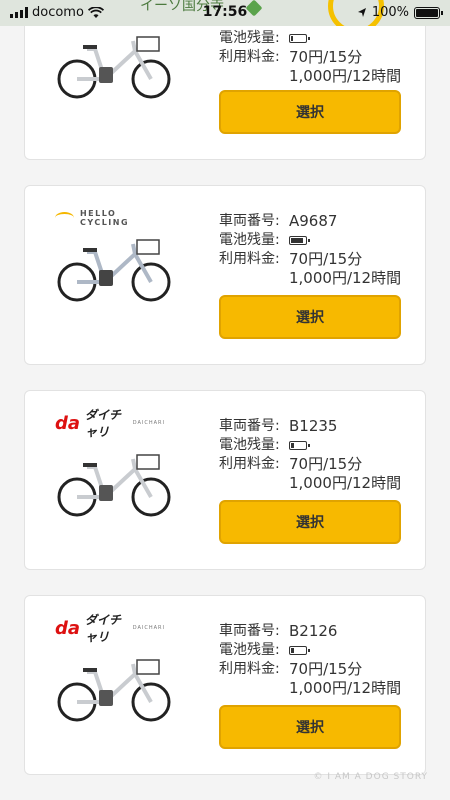 This screenshot has height=800, width=450. What do you see at coordinates (428, 12) in the screenshot?
I see `phone-battery-icon` at bounding box center [428, 12].